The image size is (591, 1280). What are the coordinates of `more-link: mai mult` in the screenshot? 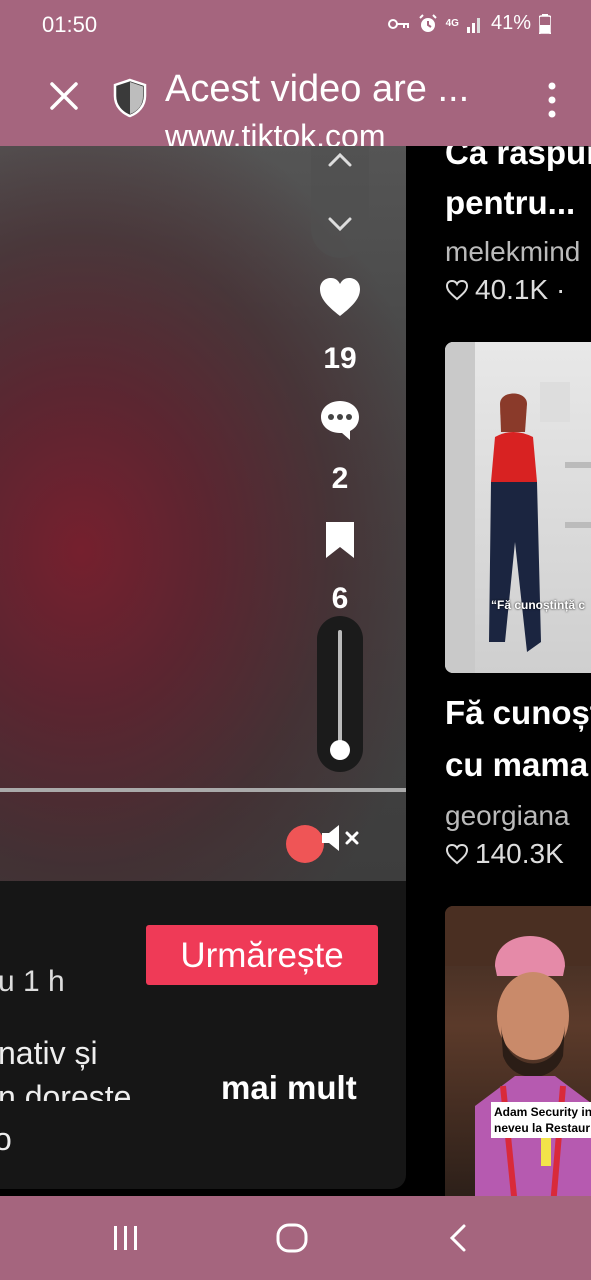 It's located at (289, 1088).